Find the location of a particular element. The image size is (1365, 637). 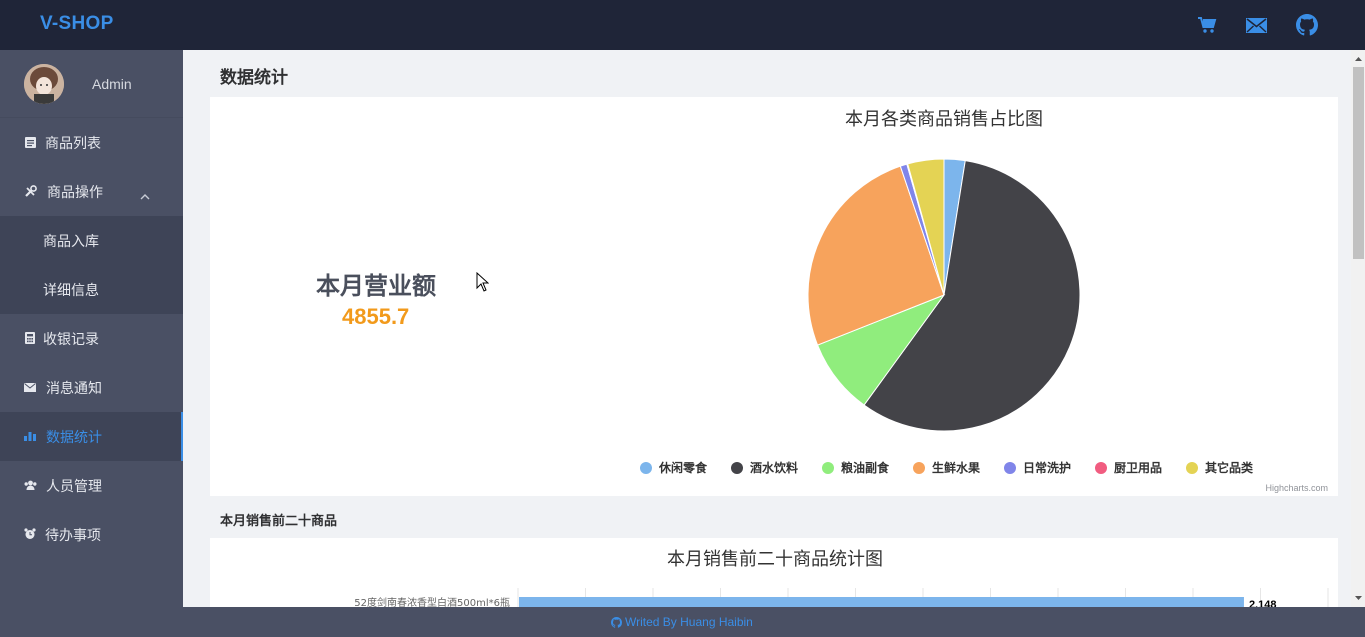

list-icon is located at coordinates (30, 142).